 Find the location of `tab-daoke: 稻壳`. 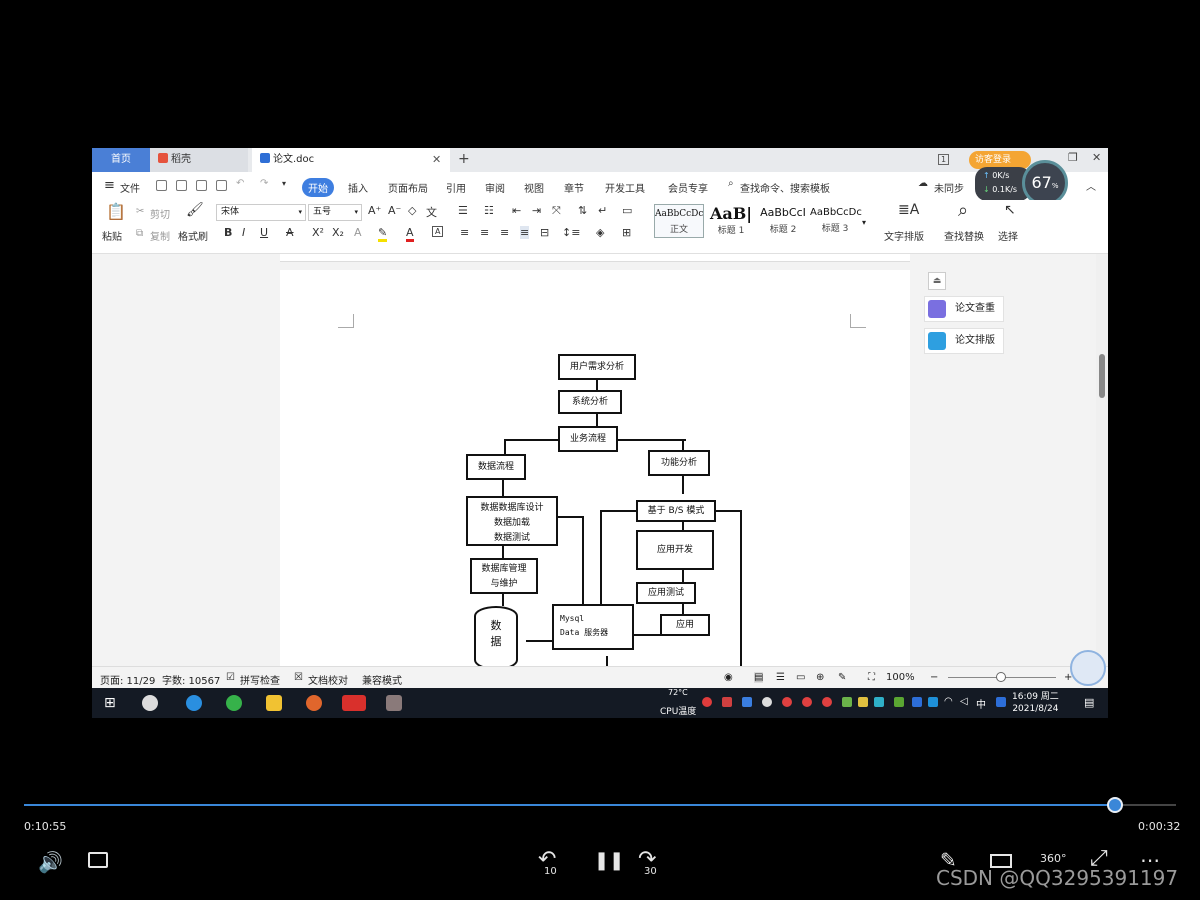

tab-daoke: 稻壳 is located at coordinates (199, 160).